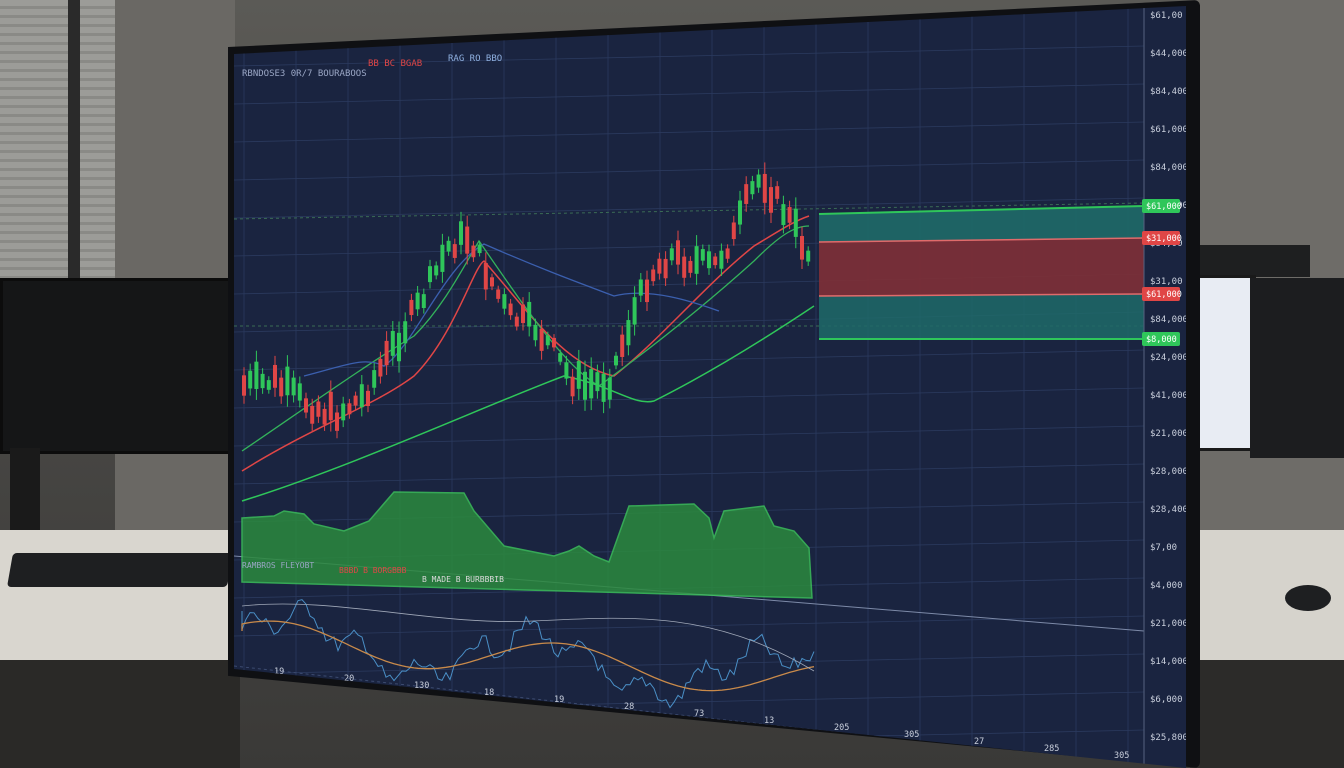  What do you see at coordinates (57, 145) in the screenshot?
I see `office-window-blinds` at bounding box center [57, 145].